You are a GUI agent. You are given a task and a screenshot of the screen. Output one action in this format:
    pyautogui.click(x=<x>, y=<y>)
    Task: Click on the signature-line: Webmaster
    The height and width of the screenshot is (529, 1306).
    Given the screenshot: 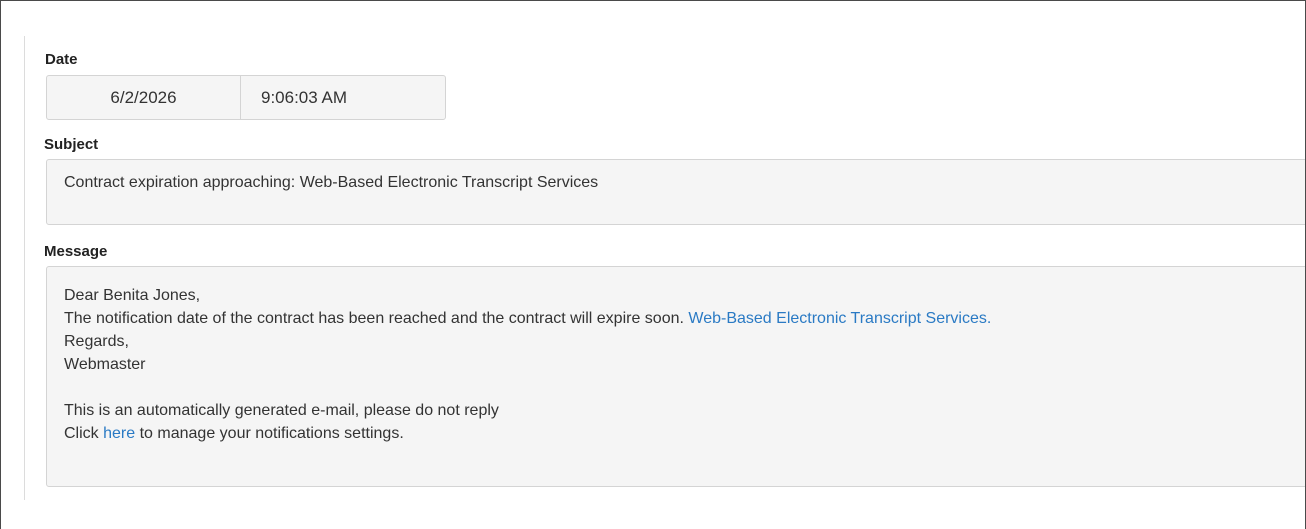 What is the action you would take?
    pyautogui.click(x=105, y=364)
    